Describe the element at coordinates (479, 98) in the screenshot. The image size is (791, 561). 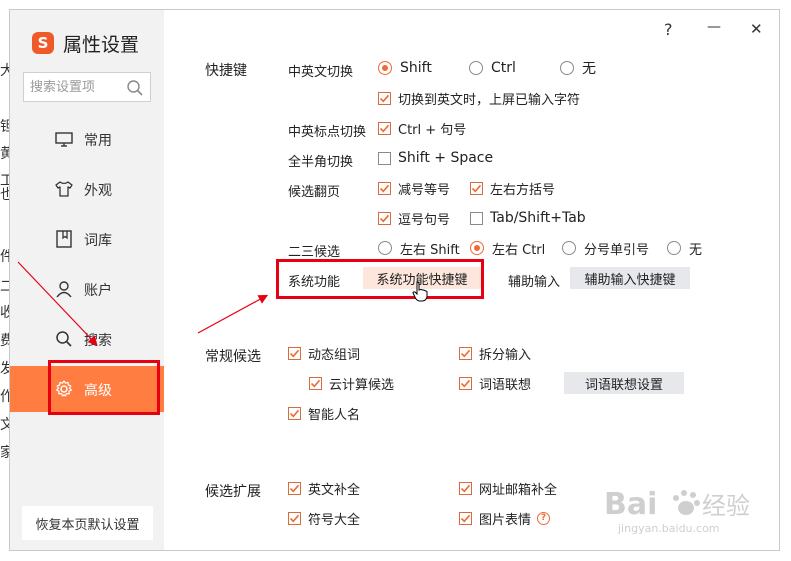
I see `checkbox-commit-on-switch: 切换到英文时，上屏已输入字符` at that location.